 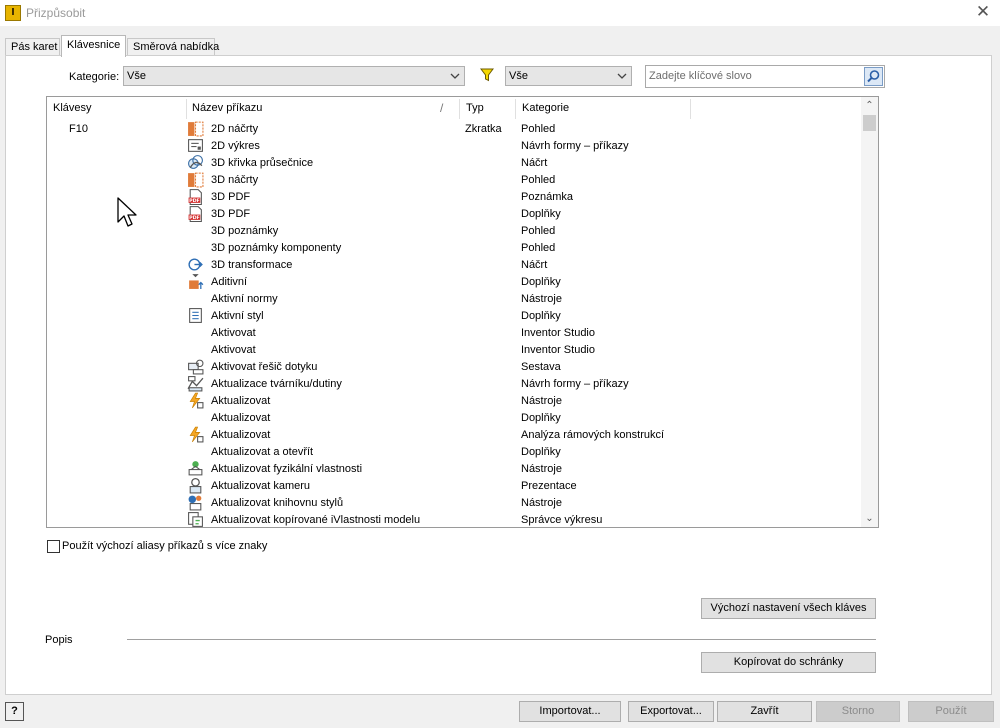 What do you see at coordinates (442, 108) in the screenshot?
I see `sort-indicator-icon: /` at bounding box center [442, 108].